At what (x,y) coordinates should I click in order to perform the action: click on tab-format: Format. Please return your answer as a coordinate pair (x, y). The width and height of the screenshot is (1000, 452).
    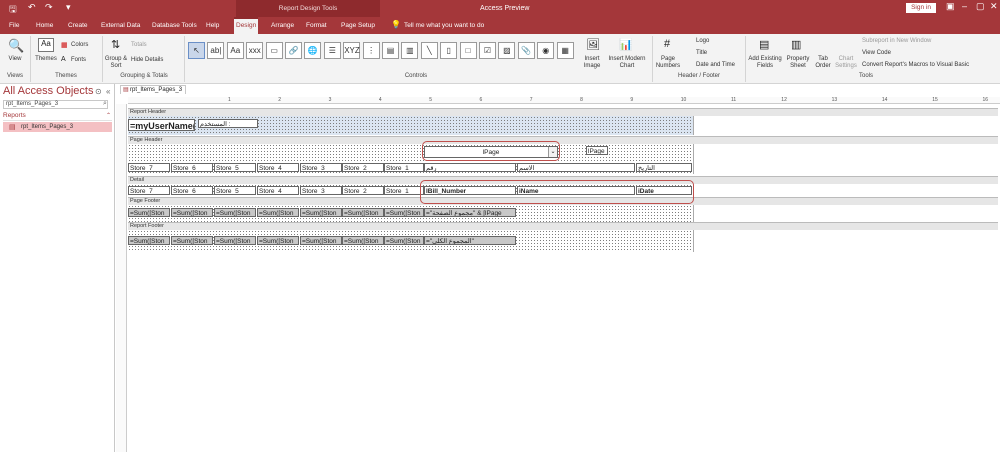
    Looking at the image, I should click on (316, 25).